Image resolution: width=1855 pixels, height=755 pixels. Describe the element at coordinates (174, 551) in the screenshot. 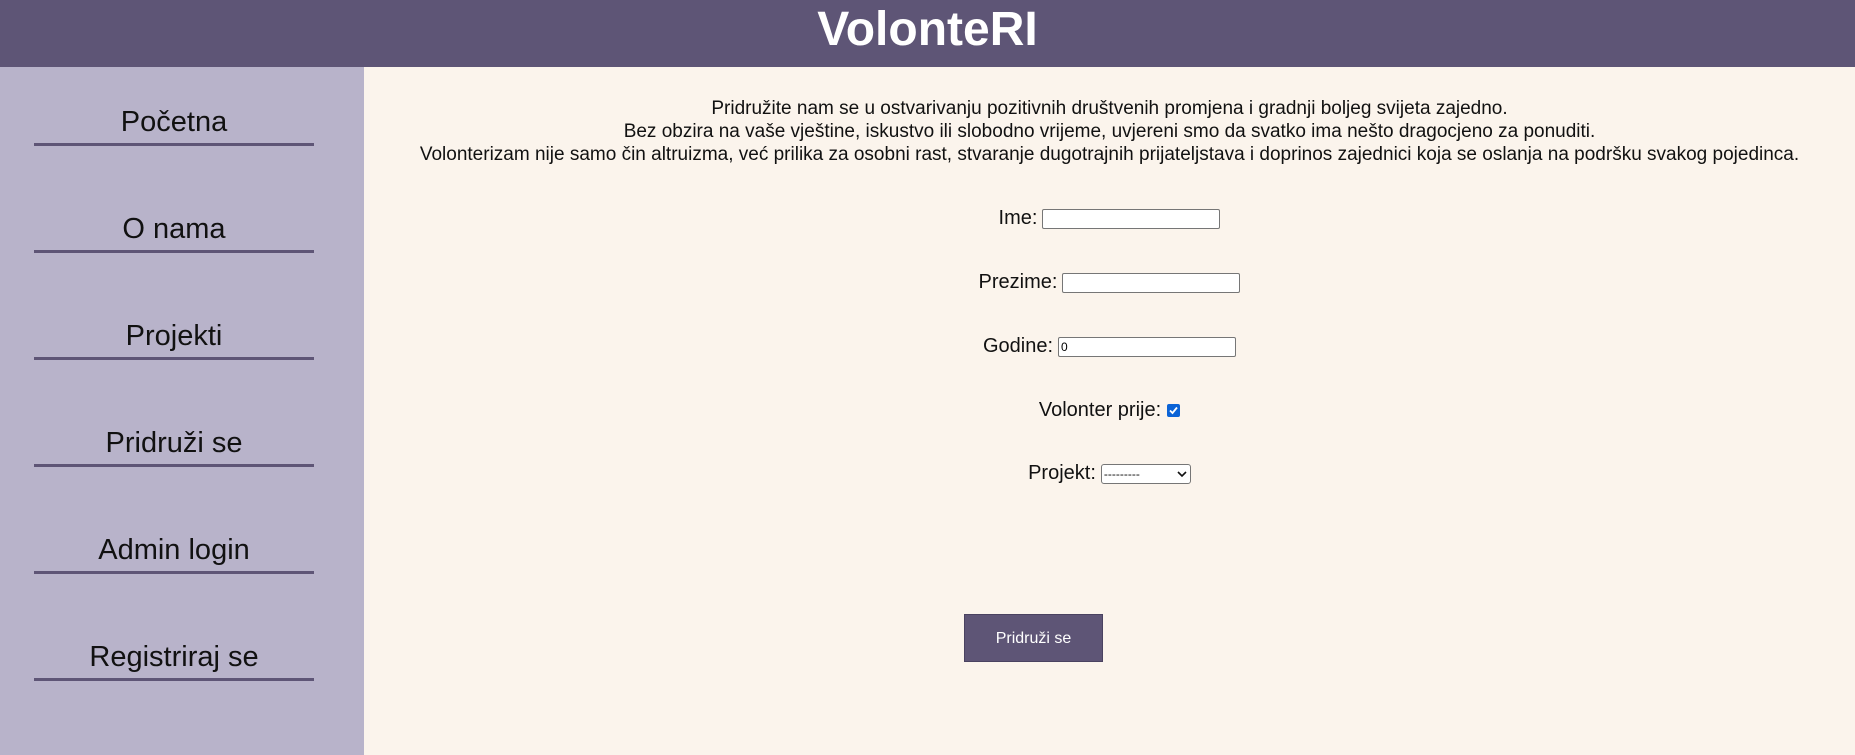

I see `sidebar-item-admin-login: Admin login` at that location.